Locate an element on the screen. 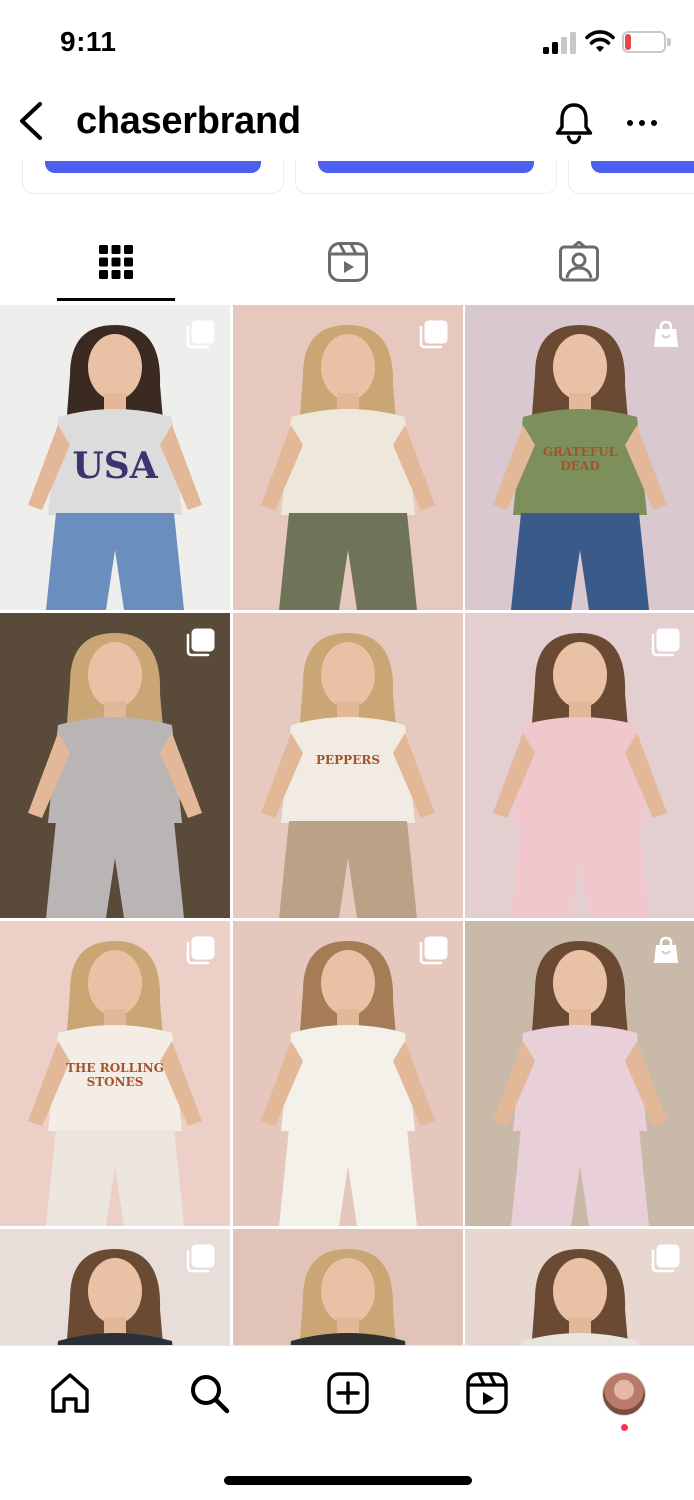 This screenshot has height=1500, width=694. search-icon is located at coordinates (210, 1394).